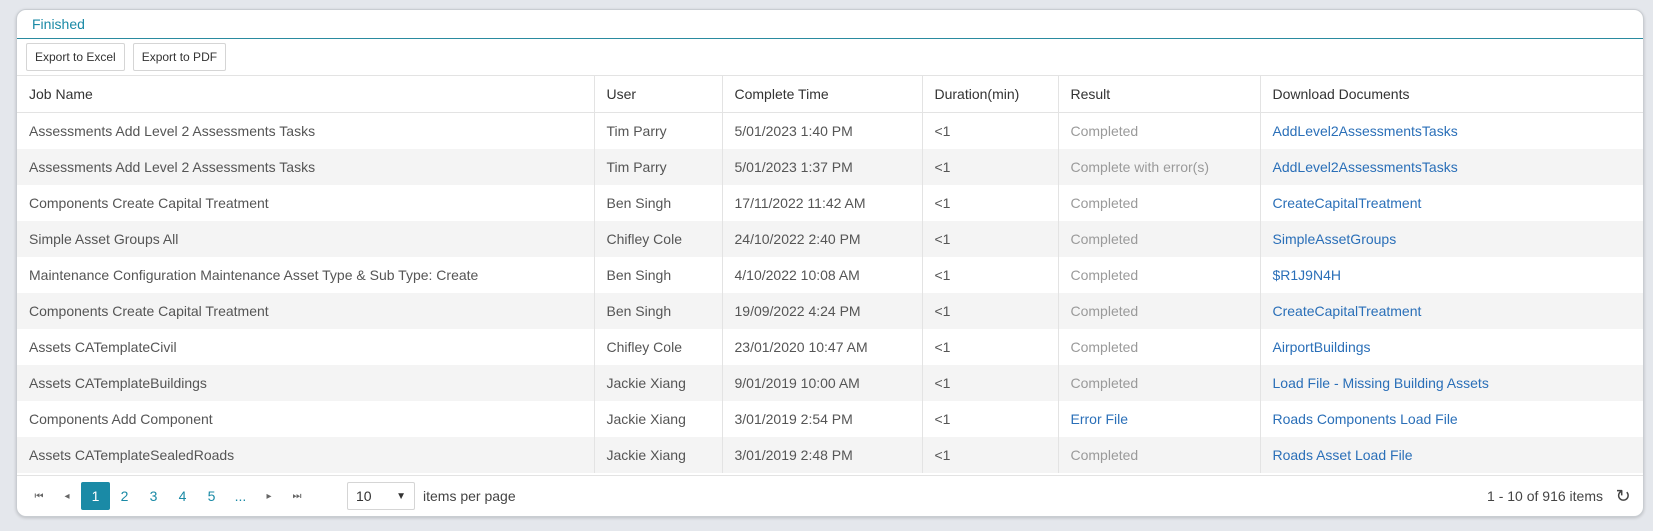  Describe the element at coordinates (297, 496) in the screenshot. I see `last-page-icon: ⏭` at that location.